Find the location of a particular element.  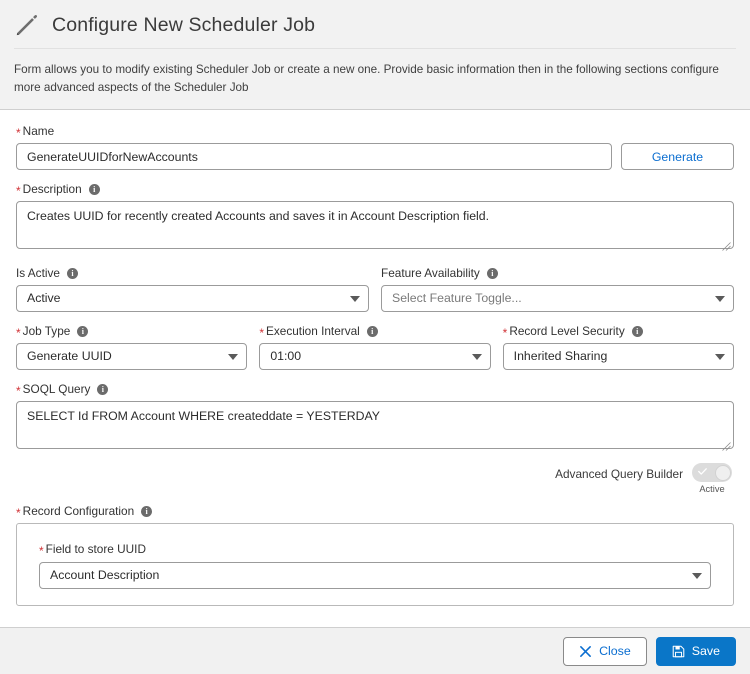

record-level-security-select: Inherited Sharing is located at coordinates (618, 357).